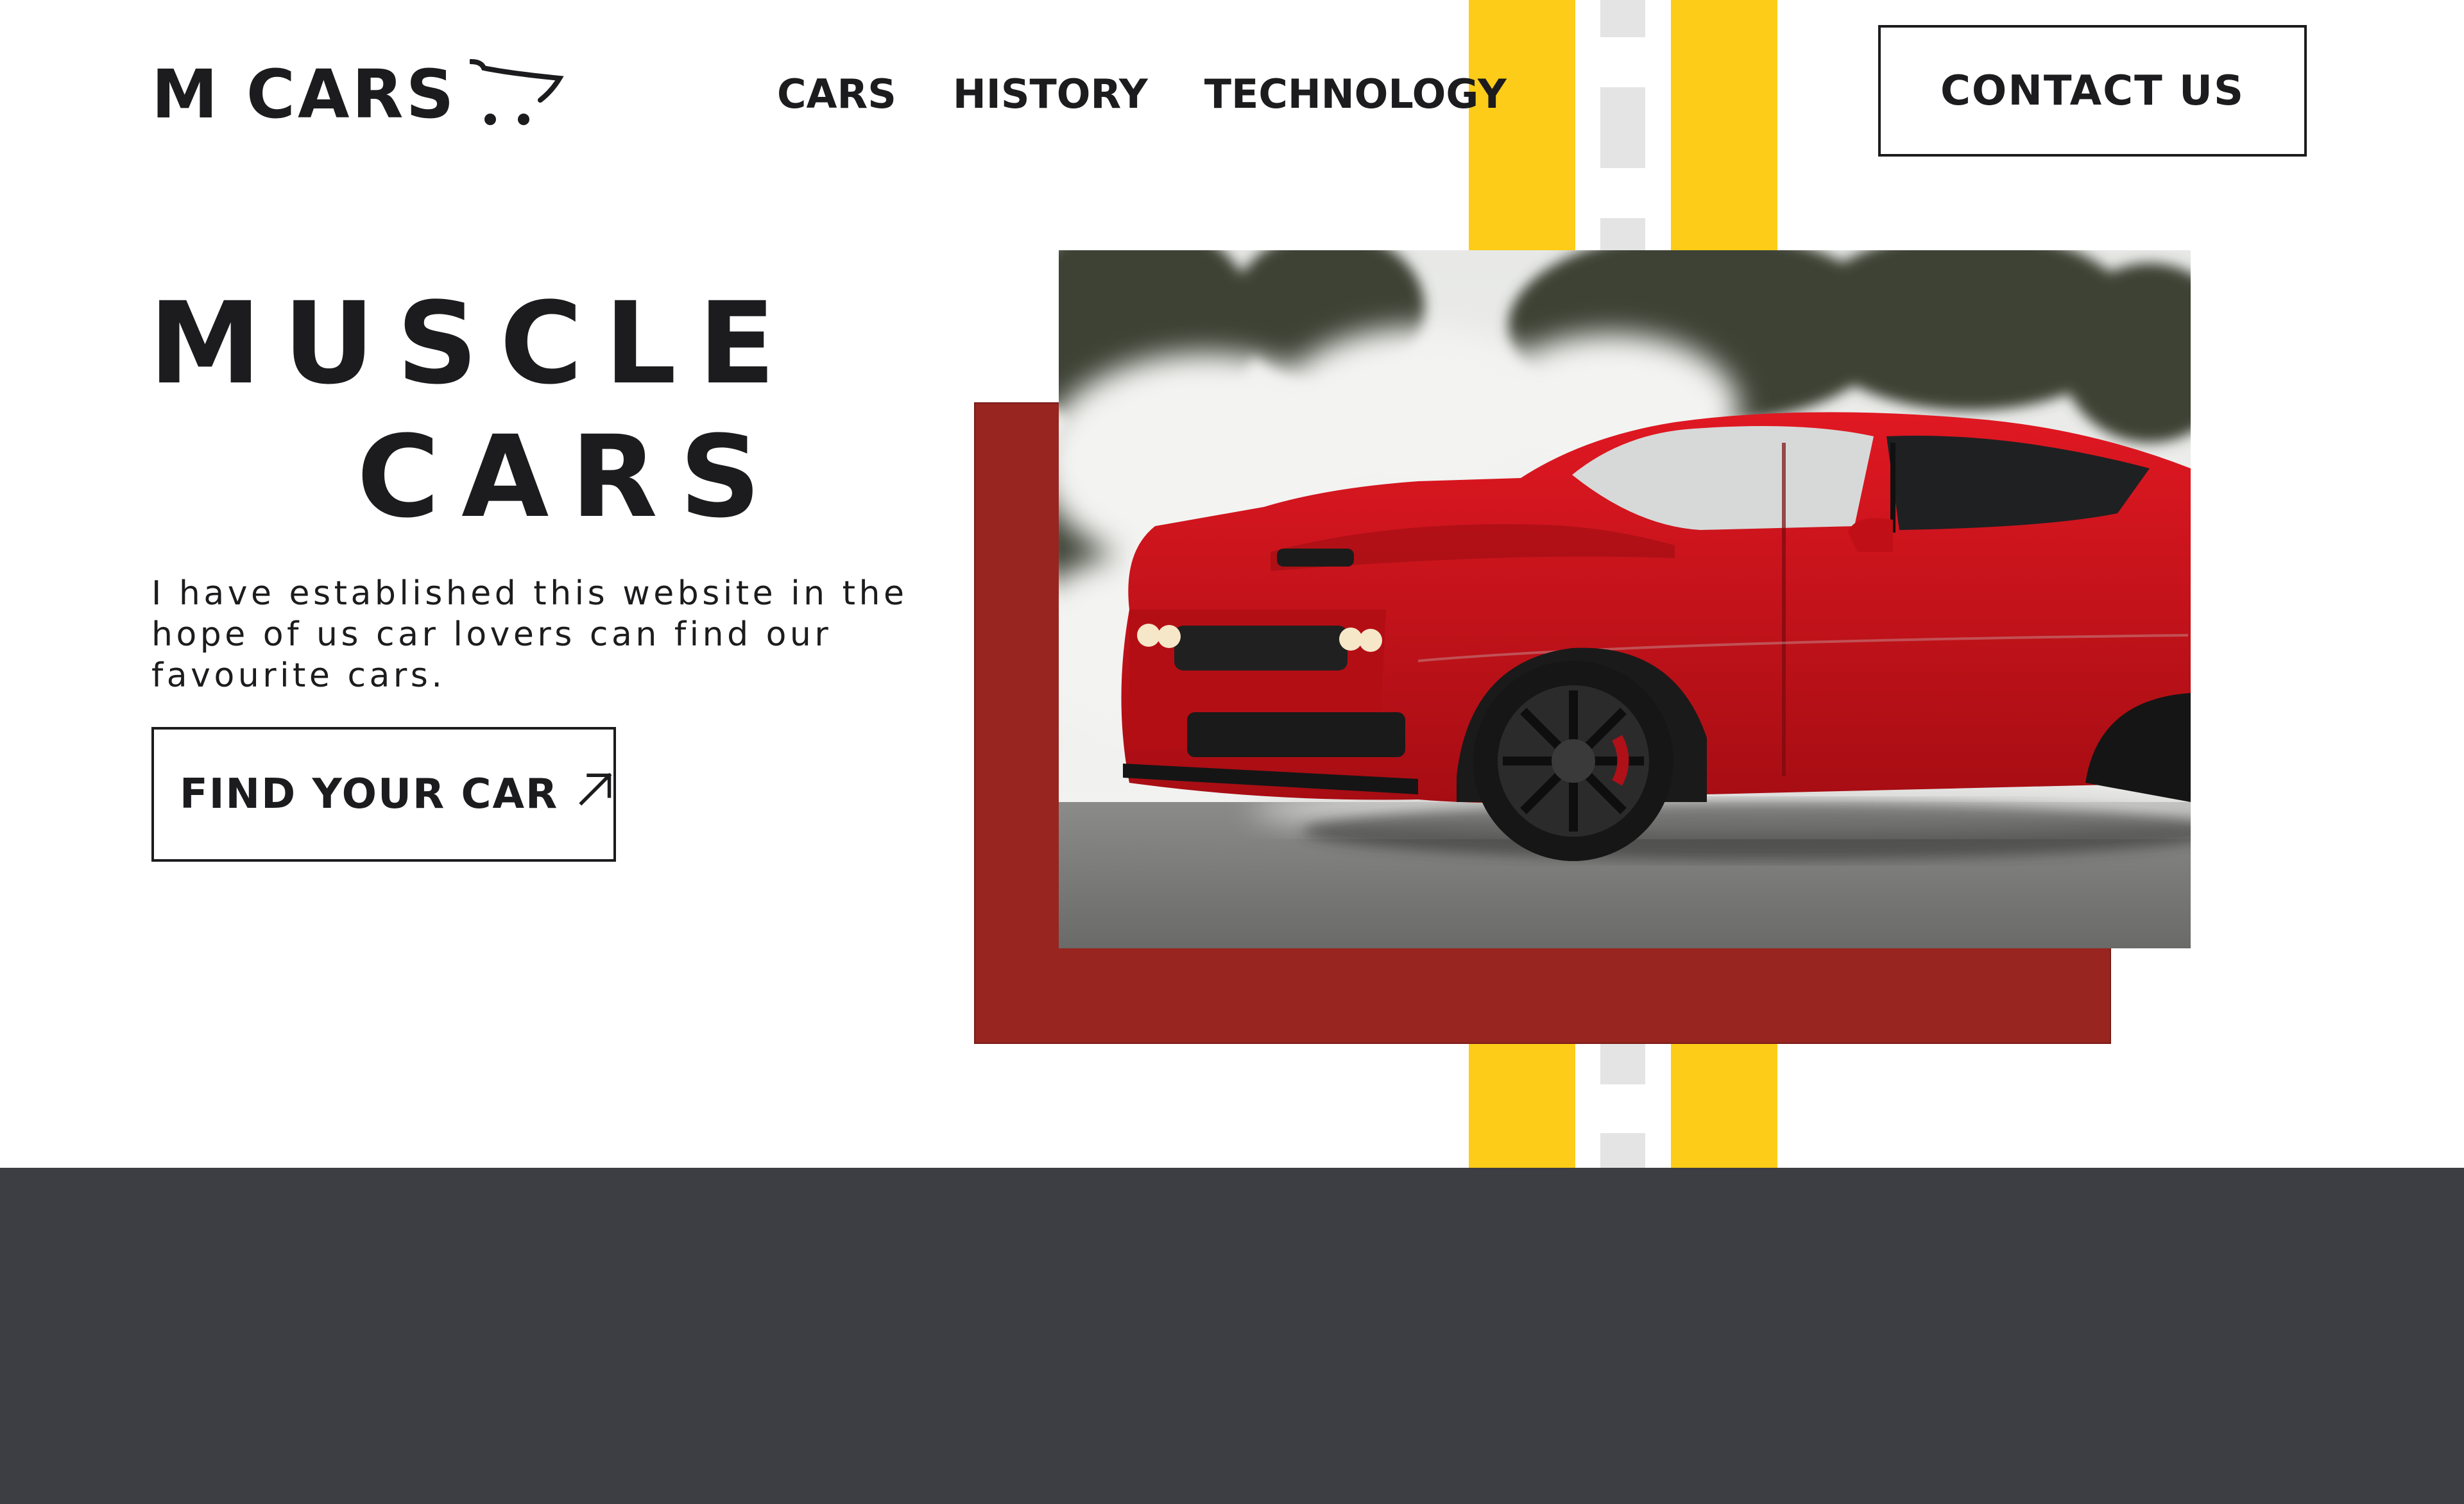 The width and height of the screenshot is (2464, 1504). I want to click on shopping-cart-icon, so click(516, 92).